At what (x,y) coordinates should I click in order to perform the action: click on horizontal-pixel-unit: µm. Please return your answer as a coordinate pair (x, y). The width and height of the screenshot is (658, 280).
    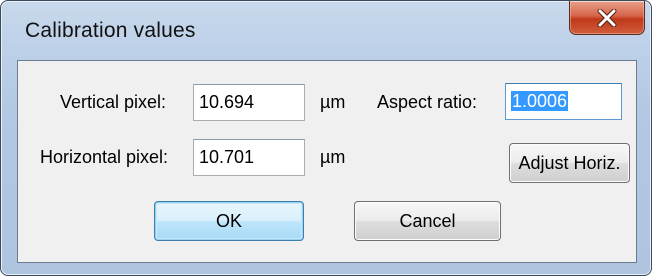
    Looking at the image, I should click on (333, 157).